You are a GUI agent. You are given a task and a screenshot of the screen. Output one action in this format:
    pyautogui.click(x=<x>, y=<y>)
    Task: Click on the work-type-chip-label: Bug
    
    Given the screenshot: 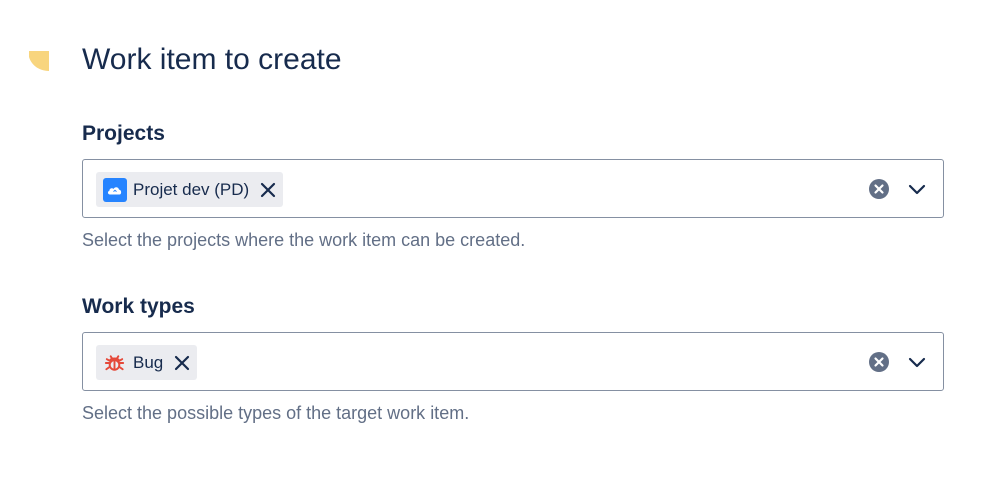 What is the action you would take?
    pyautogui.click(x=148, y=362)
    